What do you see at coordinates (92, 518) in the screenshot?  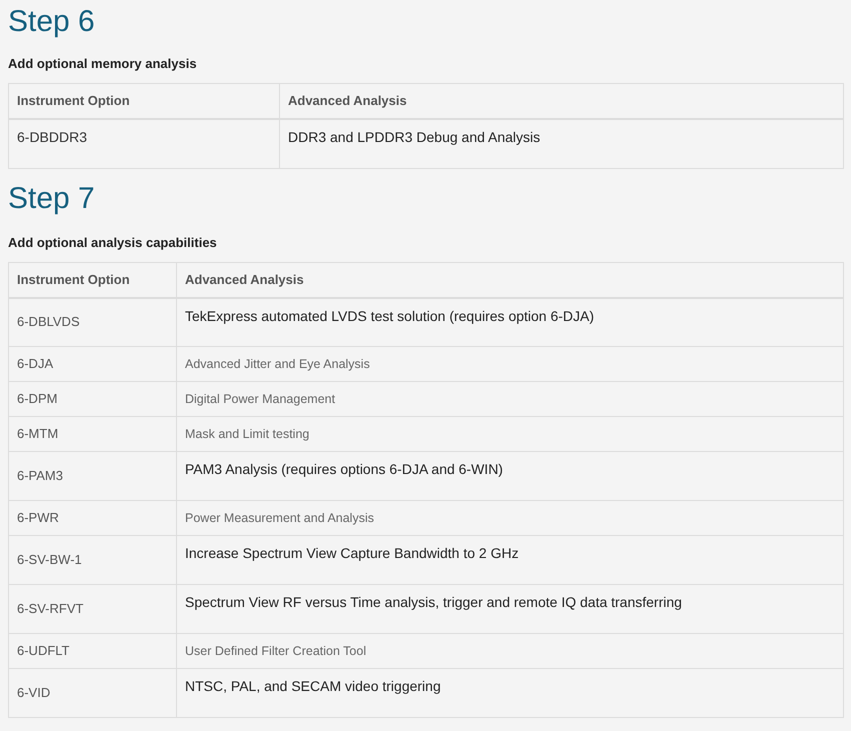 I see `table-cell: 6-PWR` at bounding box center [92, 518].